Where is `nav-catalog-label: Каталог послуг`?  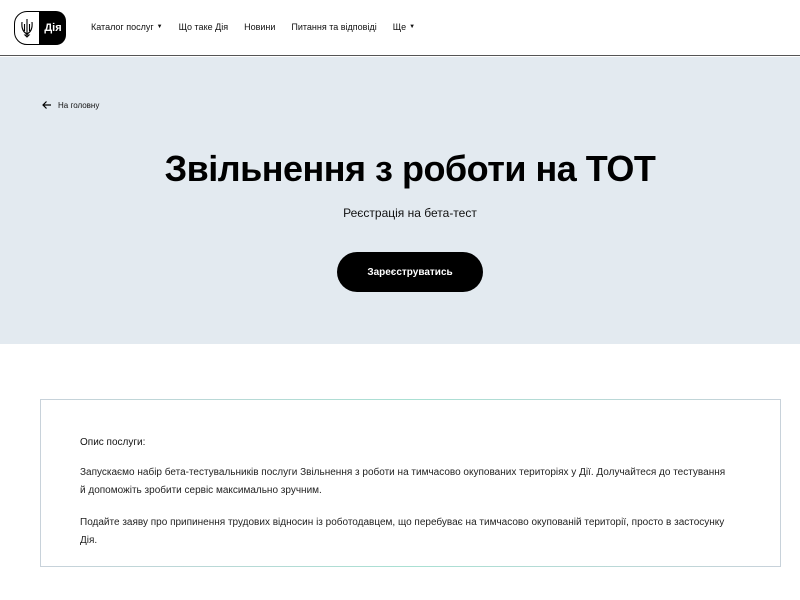
nav-catalog-label: Каталог послуг is located at coordinates (122, 27).